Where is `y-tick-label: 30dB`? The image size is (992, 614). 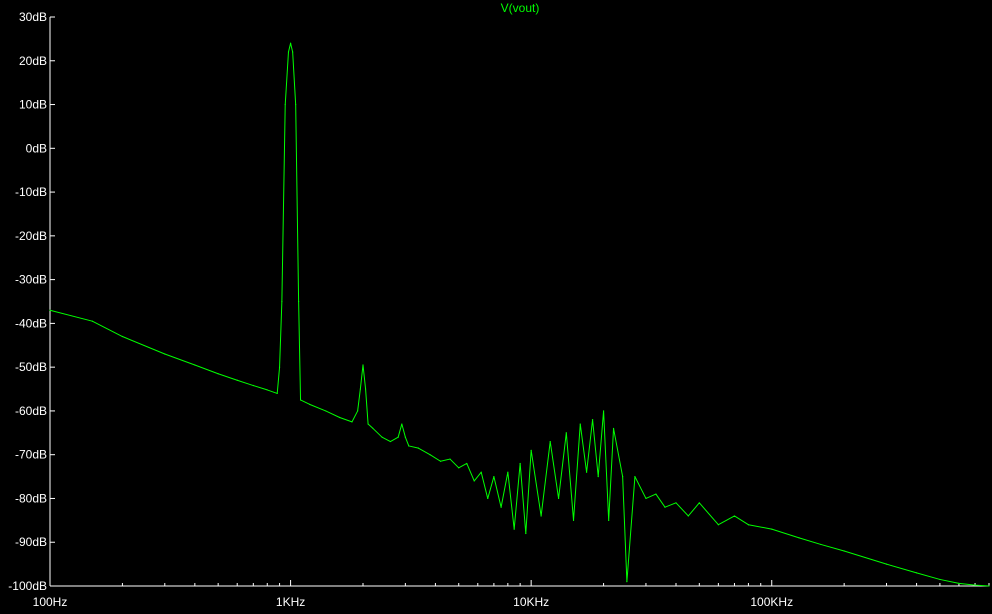 y-tick-label: 30dB is located at coordinates (33, 17).